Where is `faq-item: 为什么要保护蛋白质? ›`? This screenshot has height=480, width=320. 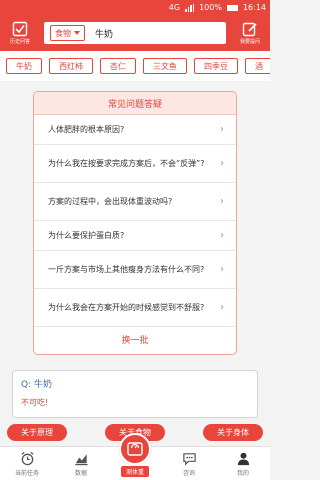
faq-item: 为什么要保护蛋白质? › is located at coordinates (135, 236).